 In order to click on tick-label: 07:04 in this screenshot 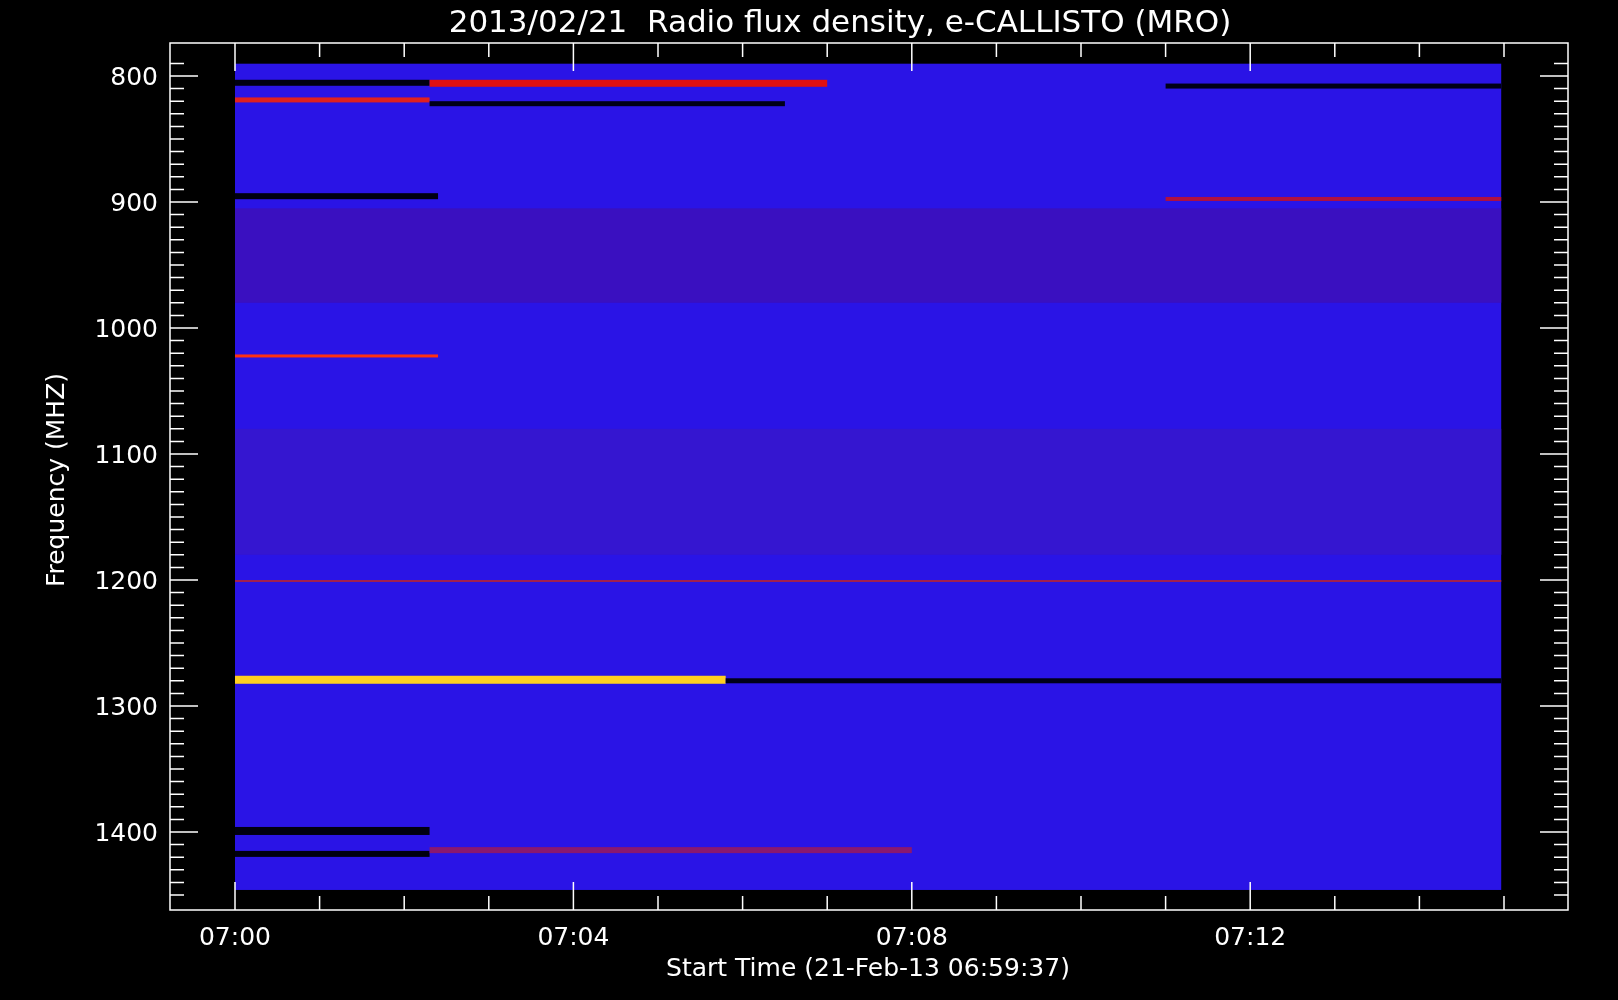, I will do `click(573, 936)`.